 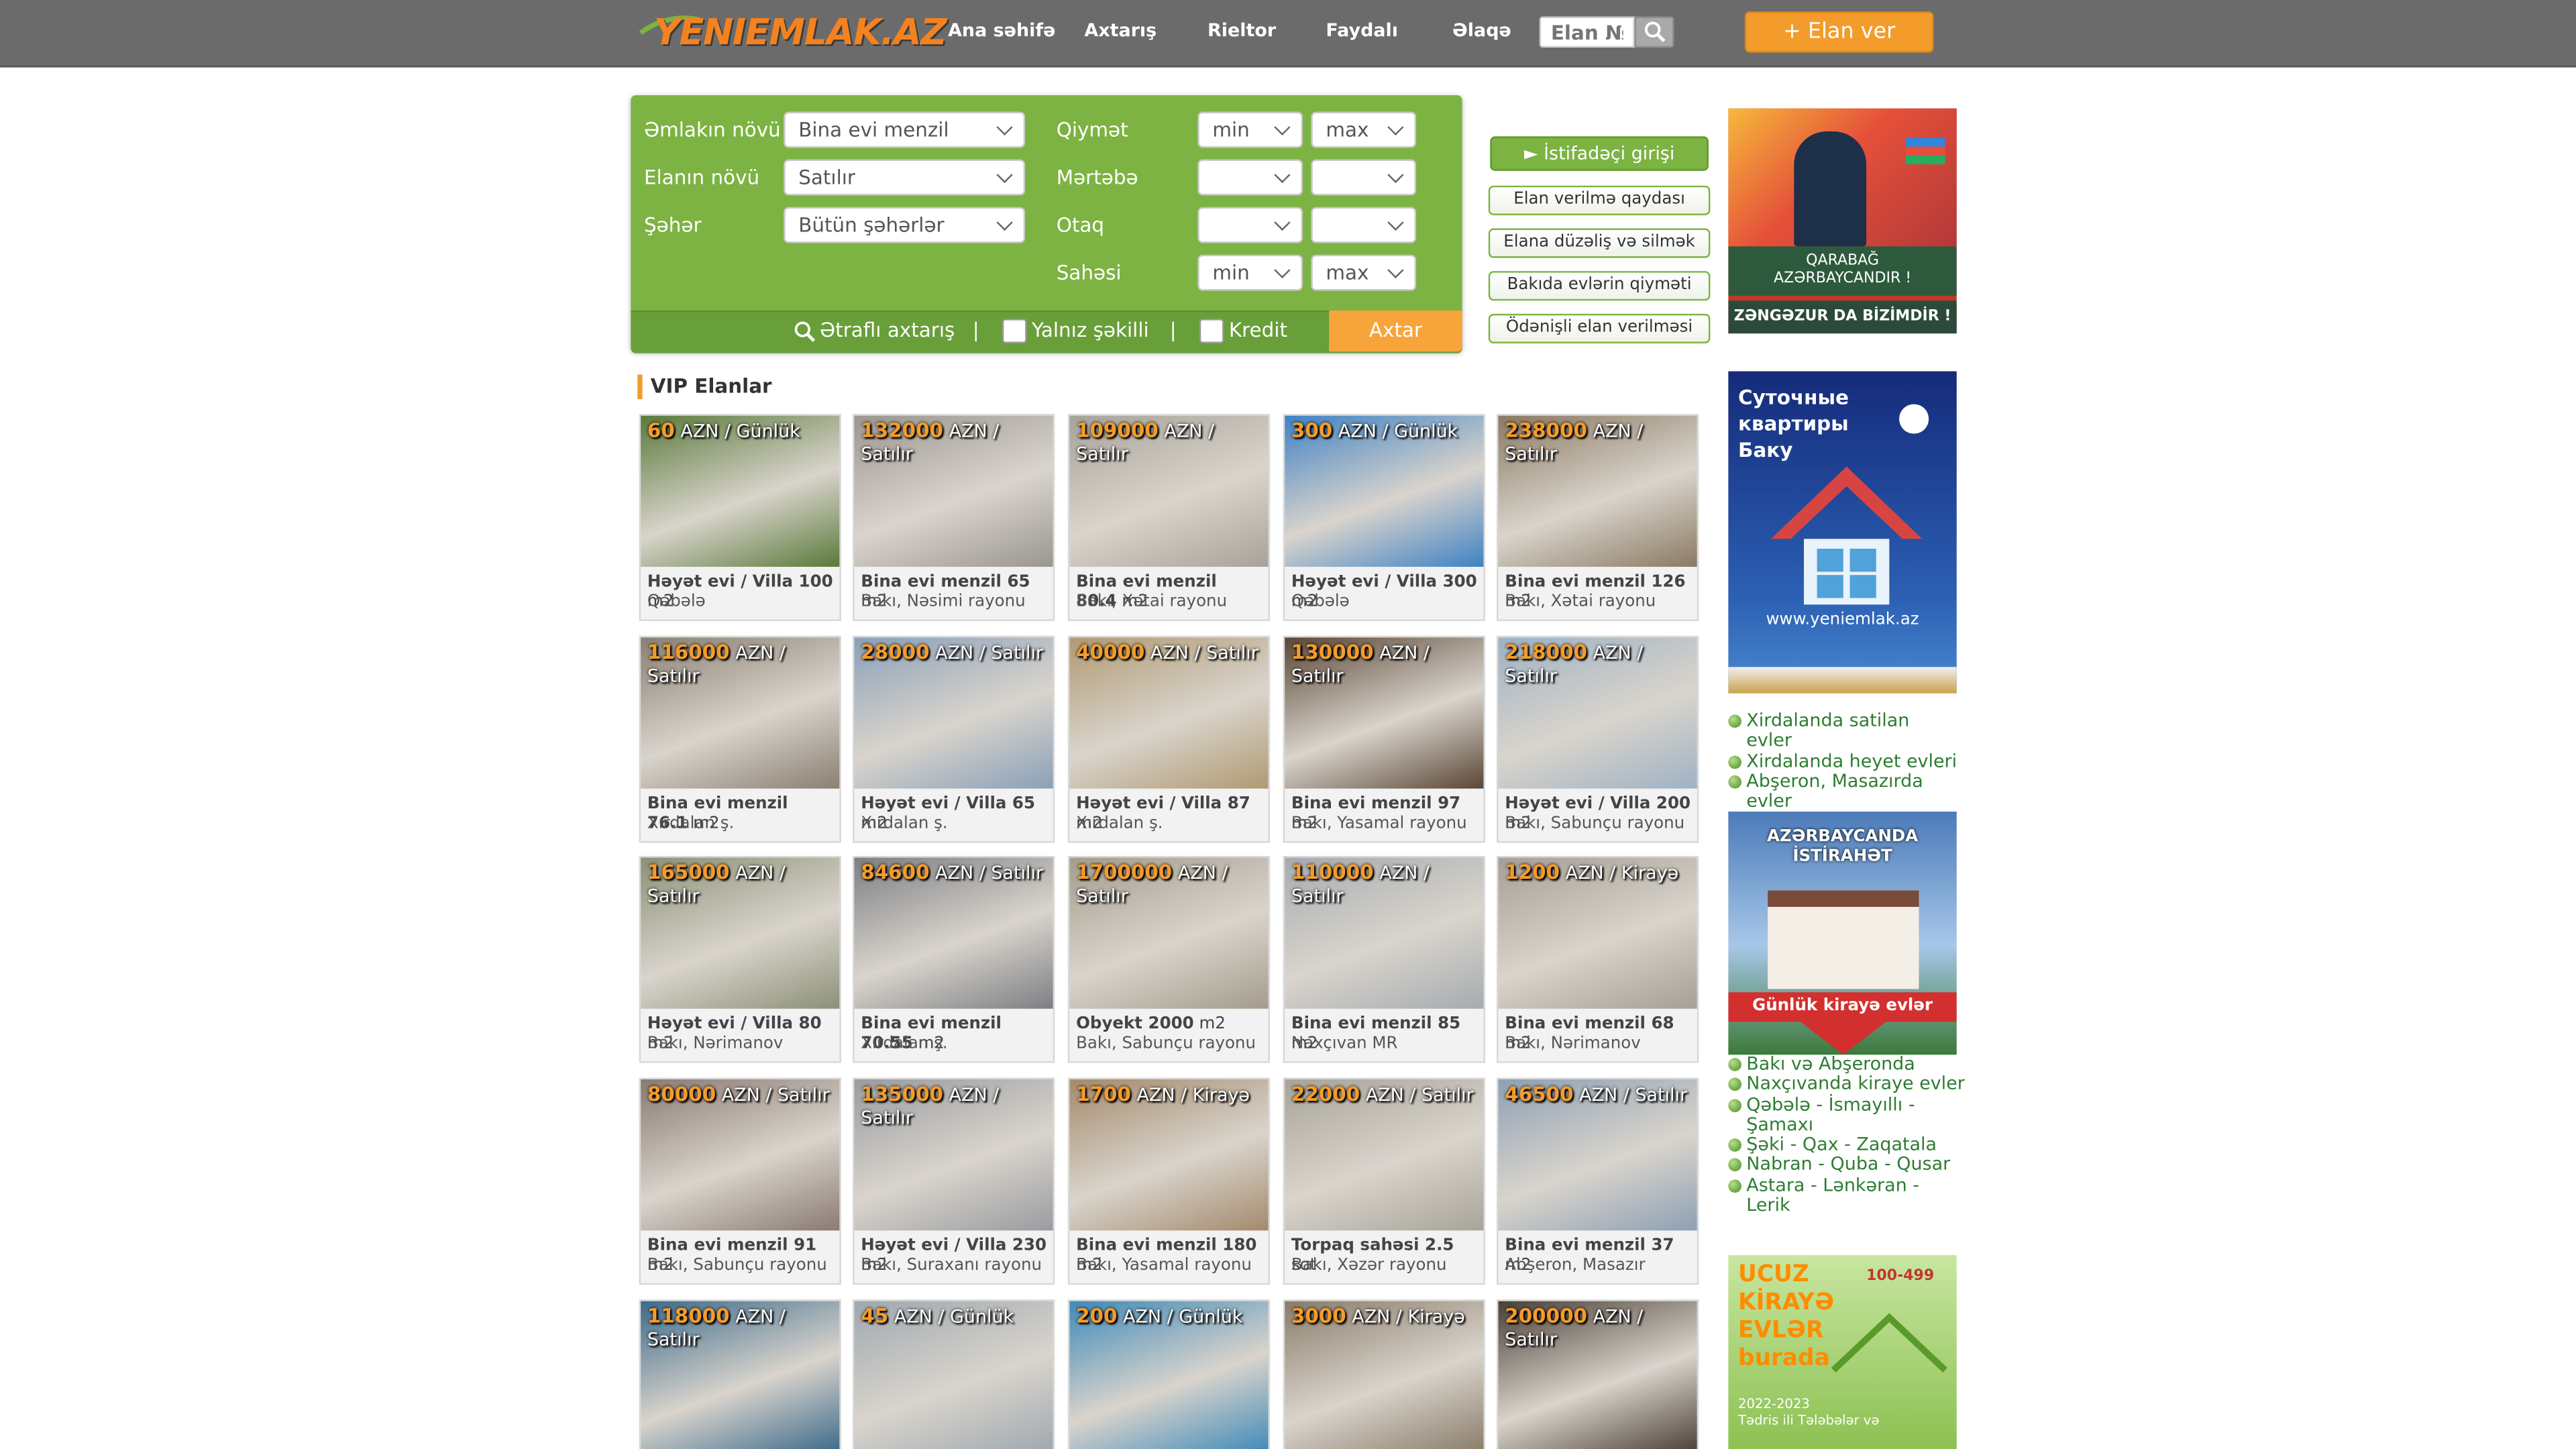 What do you see at coordinates (741, 664) in the screenshot?
I see `listing-price: 116000 AZN / Satılır` at bounding box center [741, 664].